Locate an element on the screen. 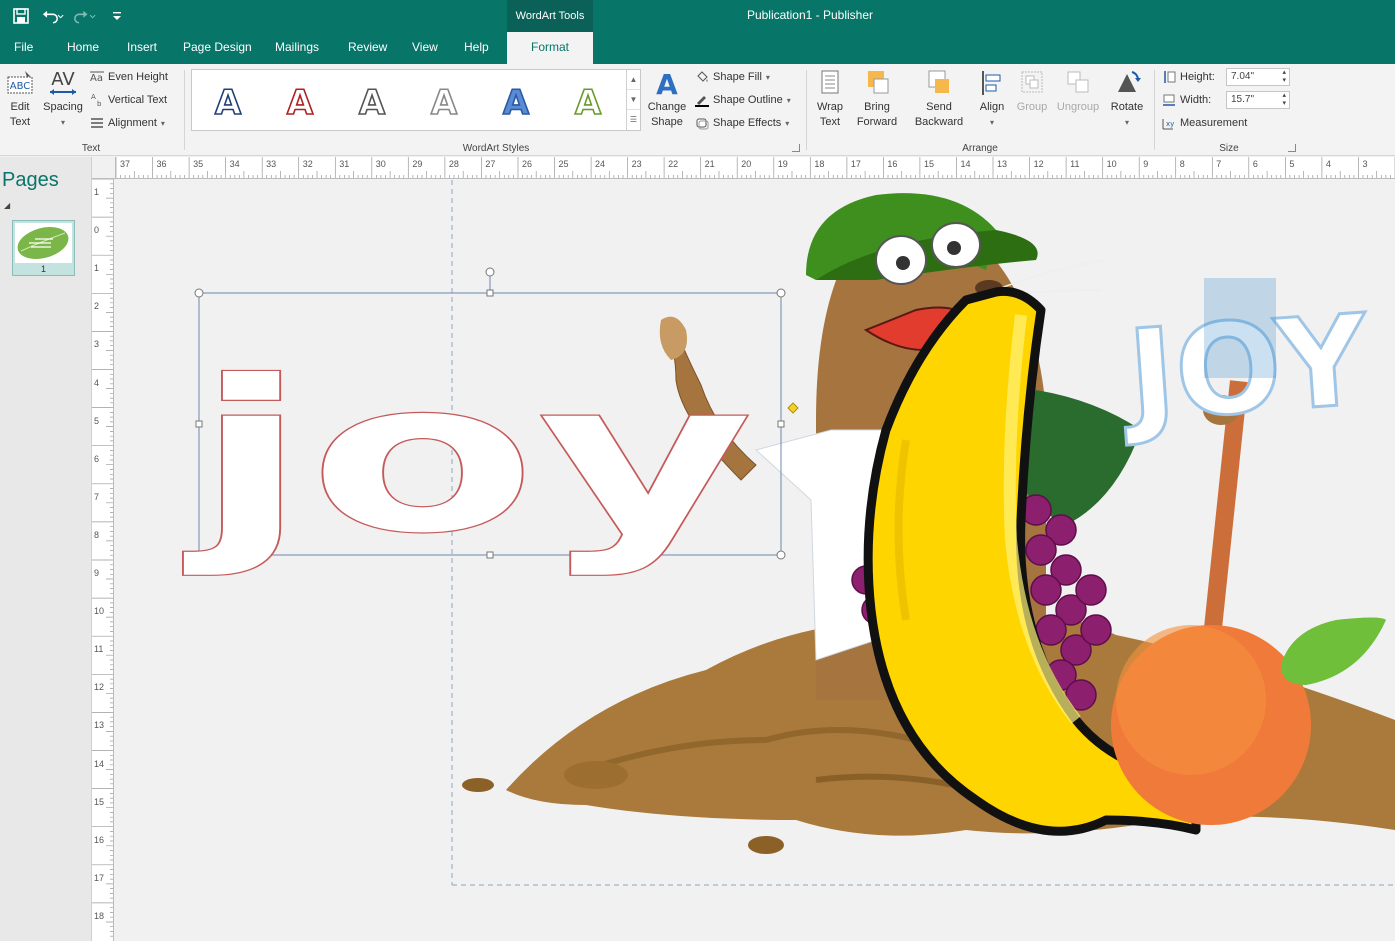 Image resolution: width=1395 pixels, height=941 pixels. customize-qat-icon is located at coordinates (117, 16).